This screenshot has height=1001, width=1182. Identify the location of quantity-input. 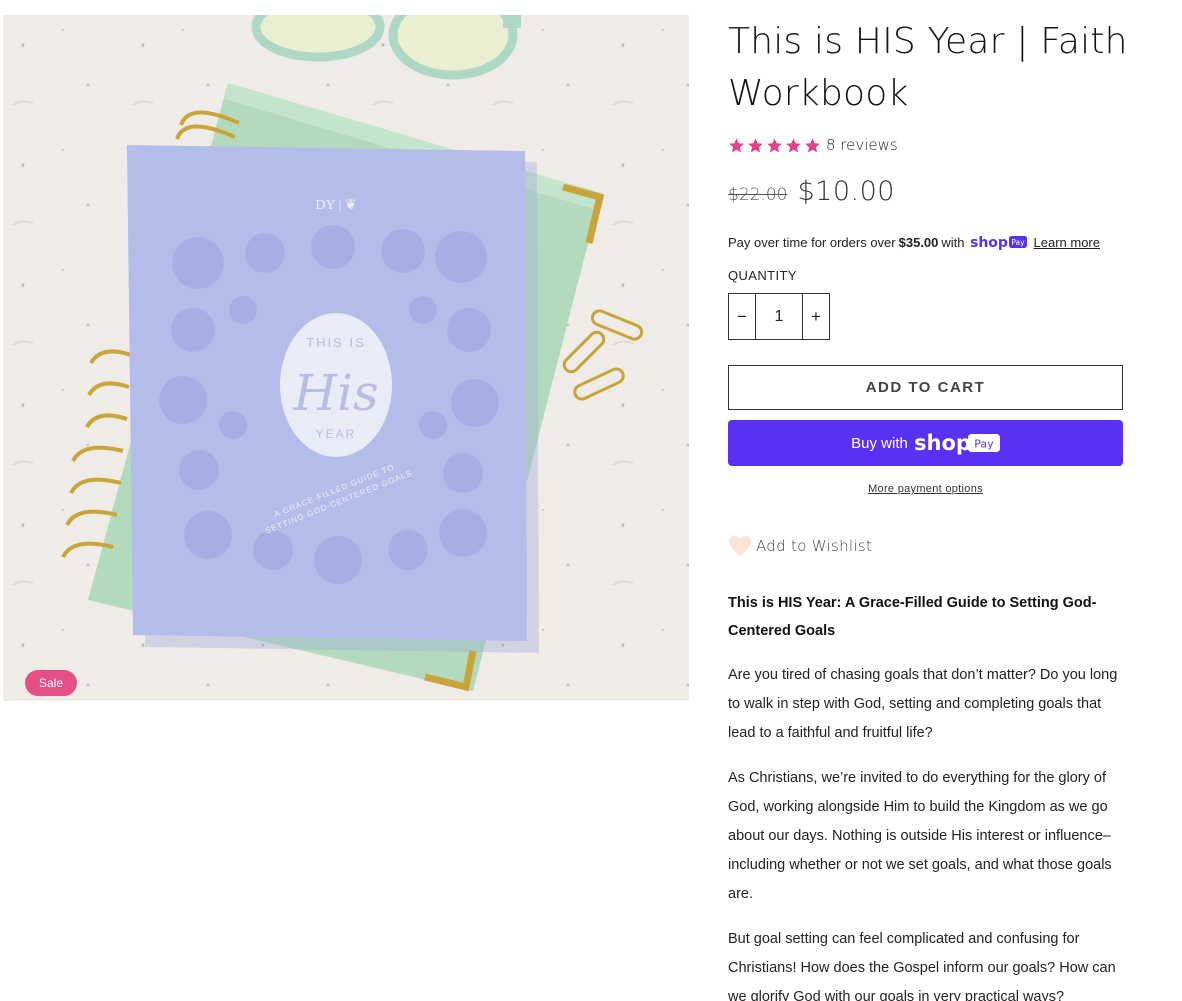
(779, 316).